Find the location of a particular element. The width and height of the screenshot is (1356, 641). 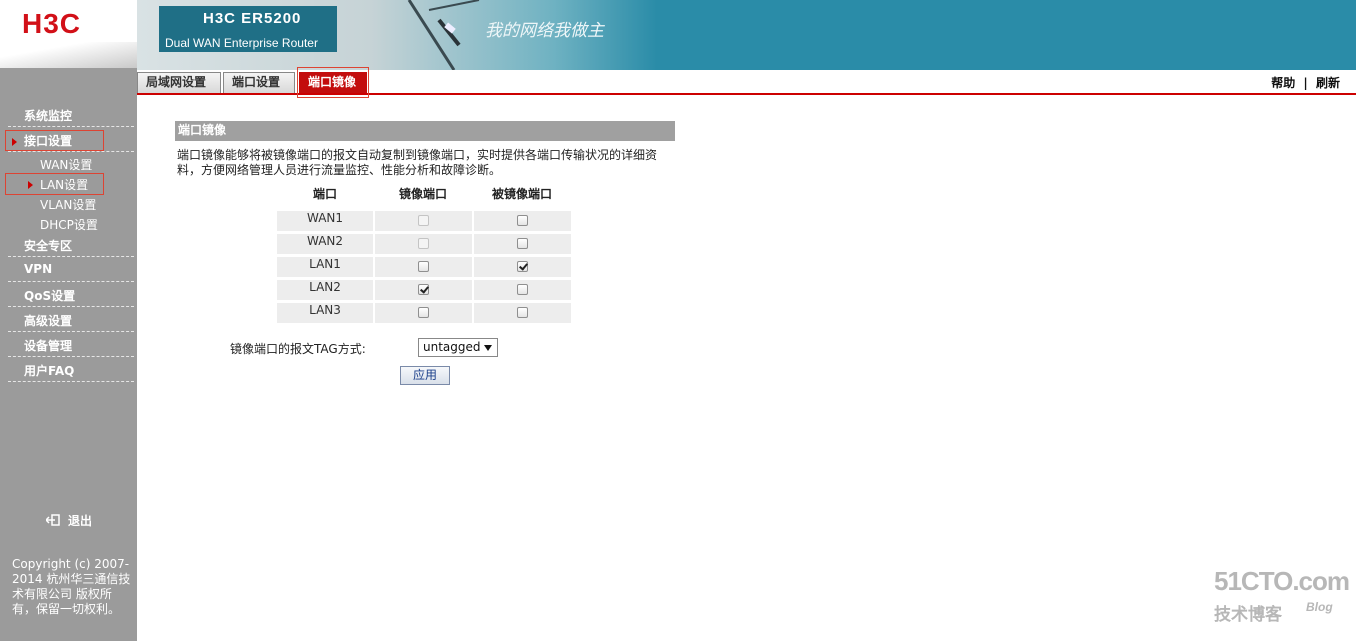

tag-mode-select: untagged is located at coordinates (458, 347).